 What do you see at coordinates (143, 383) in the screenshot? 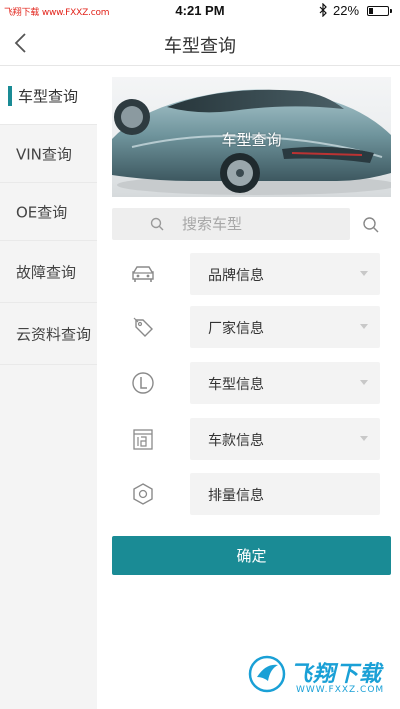
I see `letter-l-icon` at bounding box center [143, 383].